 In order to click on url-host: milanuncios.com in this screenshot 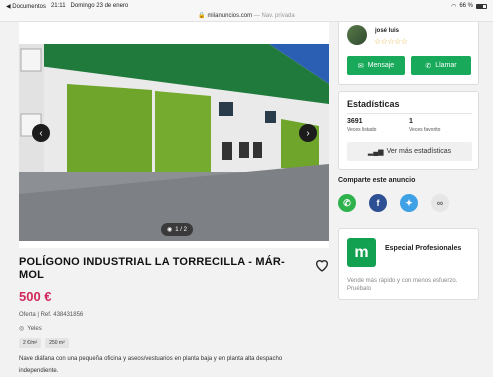, I will do `click(230, 16)`.